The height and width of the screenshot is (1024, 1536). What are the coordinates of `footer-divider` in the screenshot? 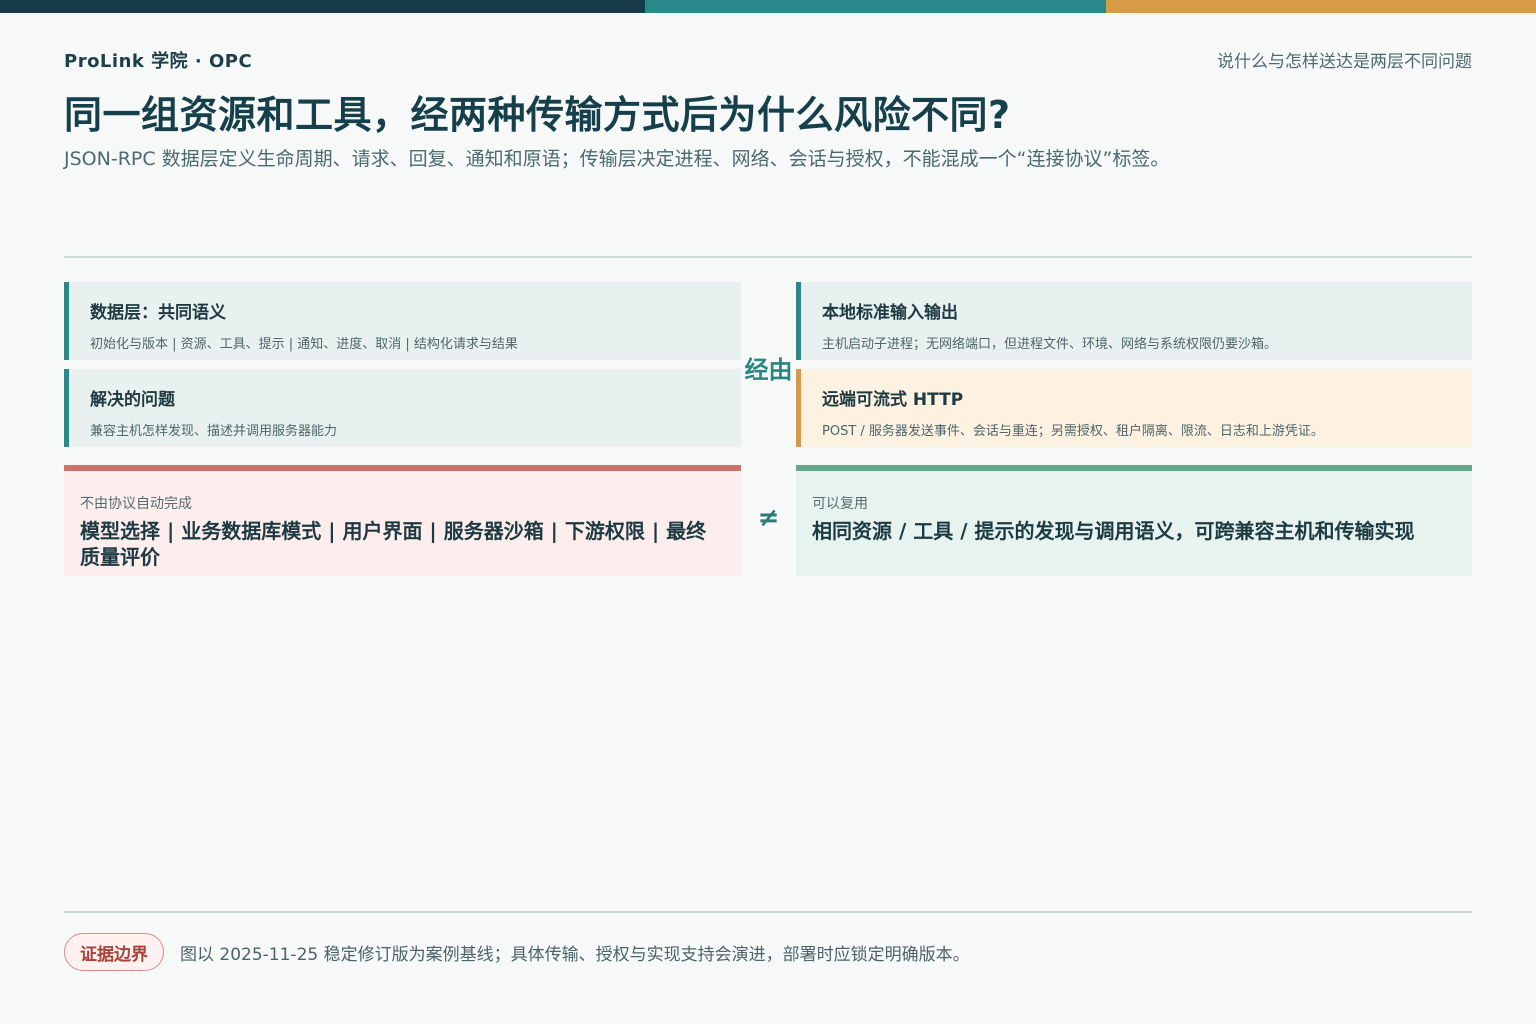 It's located at (768, 912).